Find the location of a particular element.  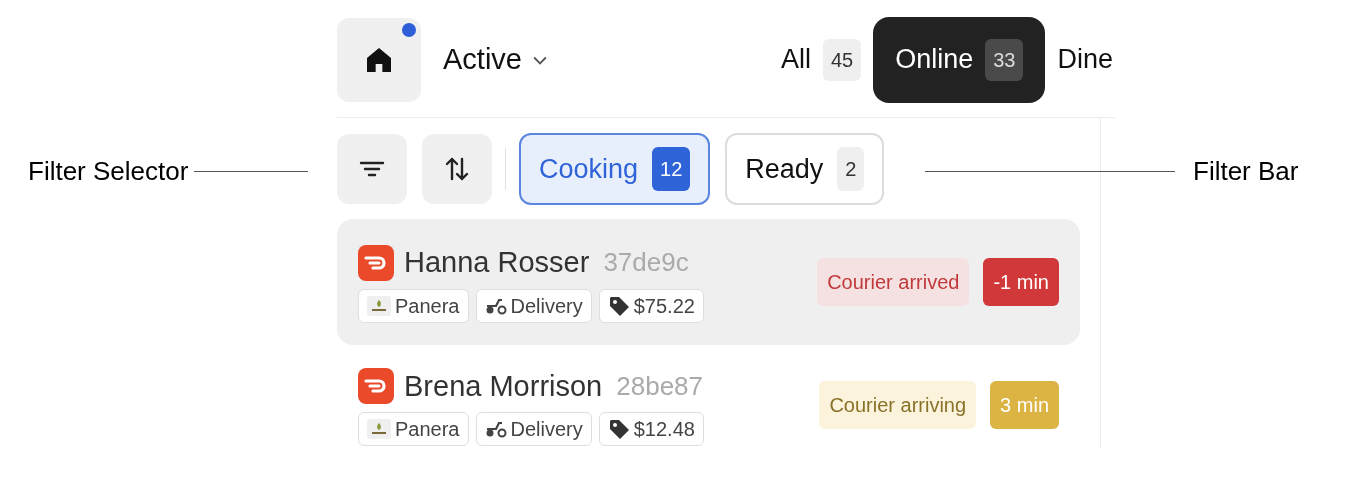

courier-status-badge: Courier arriving is located at coordinates (898, 405).